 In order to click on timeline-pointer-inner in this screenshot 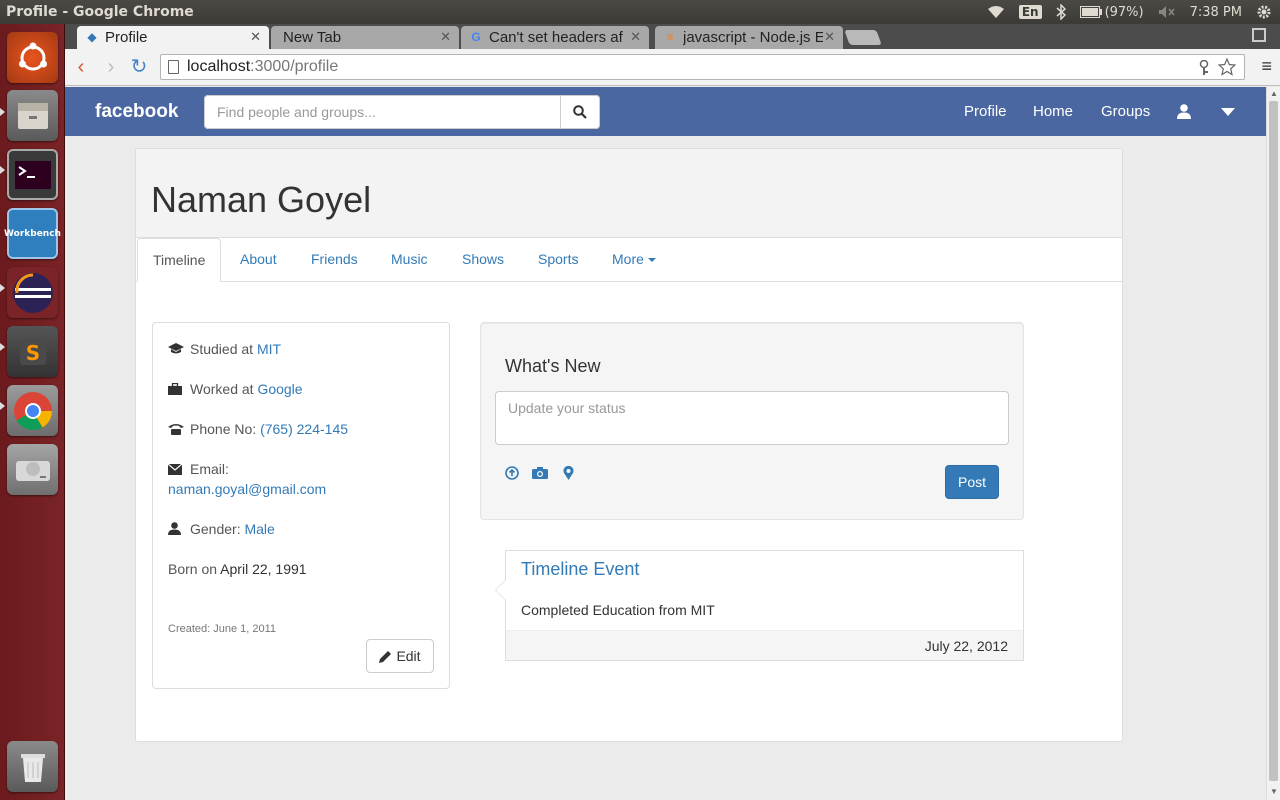, I will do `click(501, 590)`.